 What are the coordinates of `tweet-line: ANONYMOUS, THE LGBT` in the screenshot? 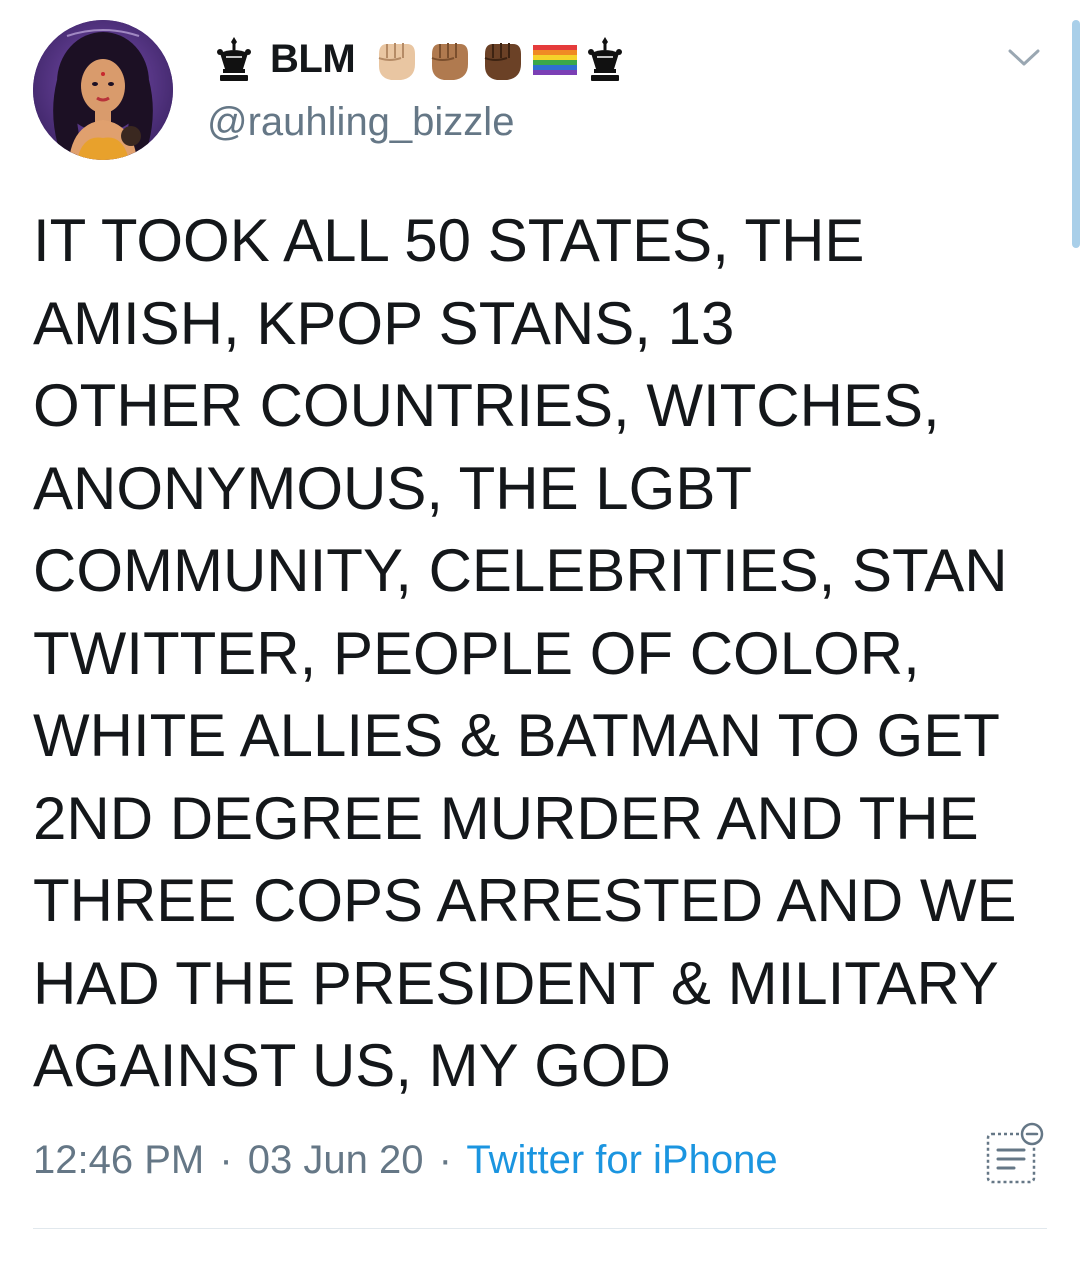 It's located at (393, 488).